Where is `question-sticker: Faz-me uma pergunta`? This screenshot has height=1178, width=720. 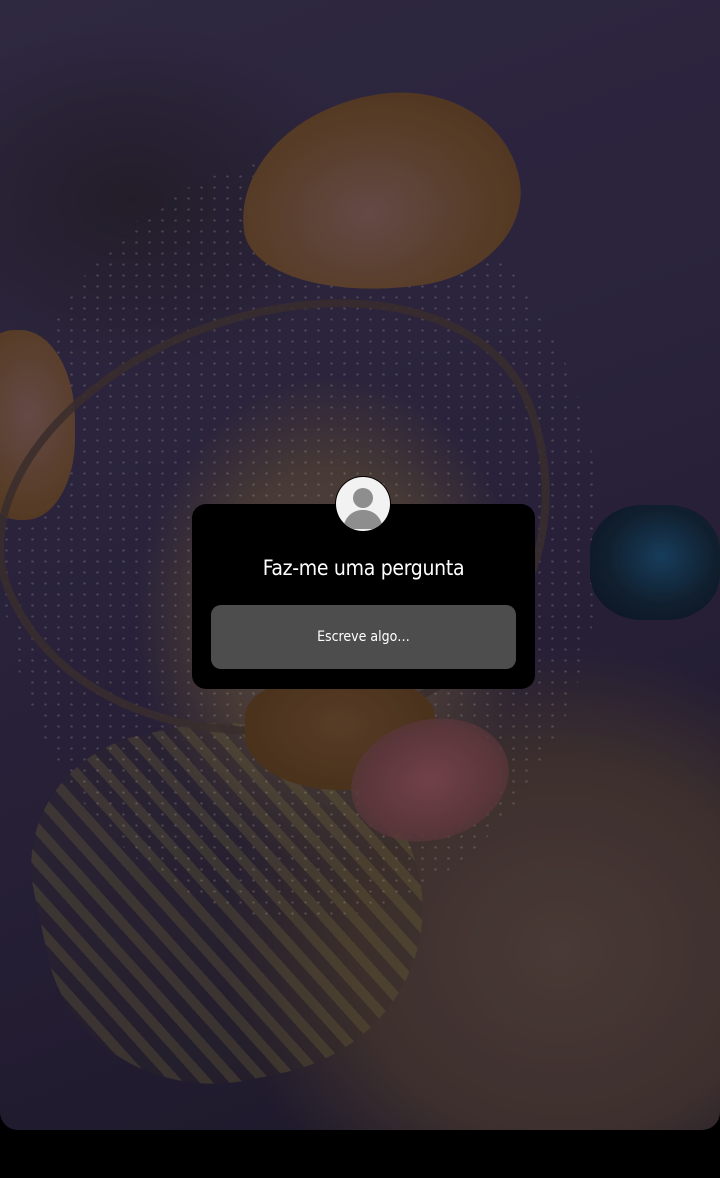
question-sticker: Faz-me uma pergunta is located at coordinates (363, 582).